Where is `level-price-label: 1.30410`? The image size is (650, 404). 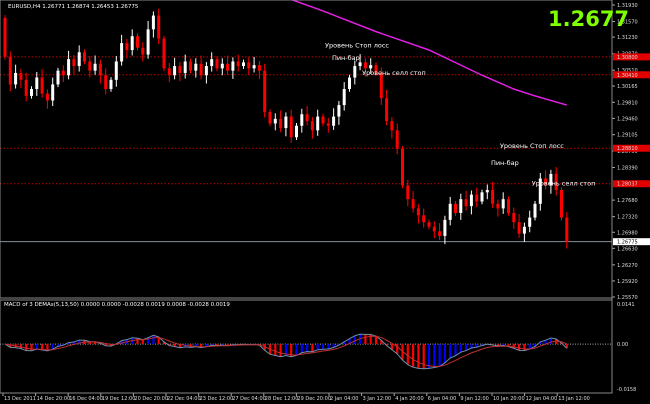
level-price-label: 1.30410 is located at coordinates (627, 76).